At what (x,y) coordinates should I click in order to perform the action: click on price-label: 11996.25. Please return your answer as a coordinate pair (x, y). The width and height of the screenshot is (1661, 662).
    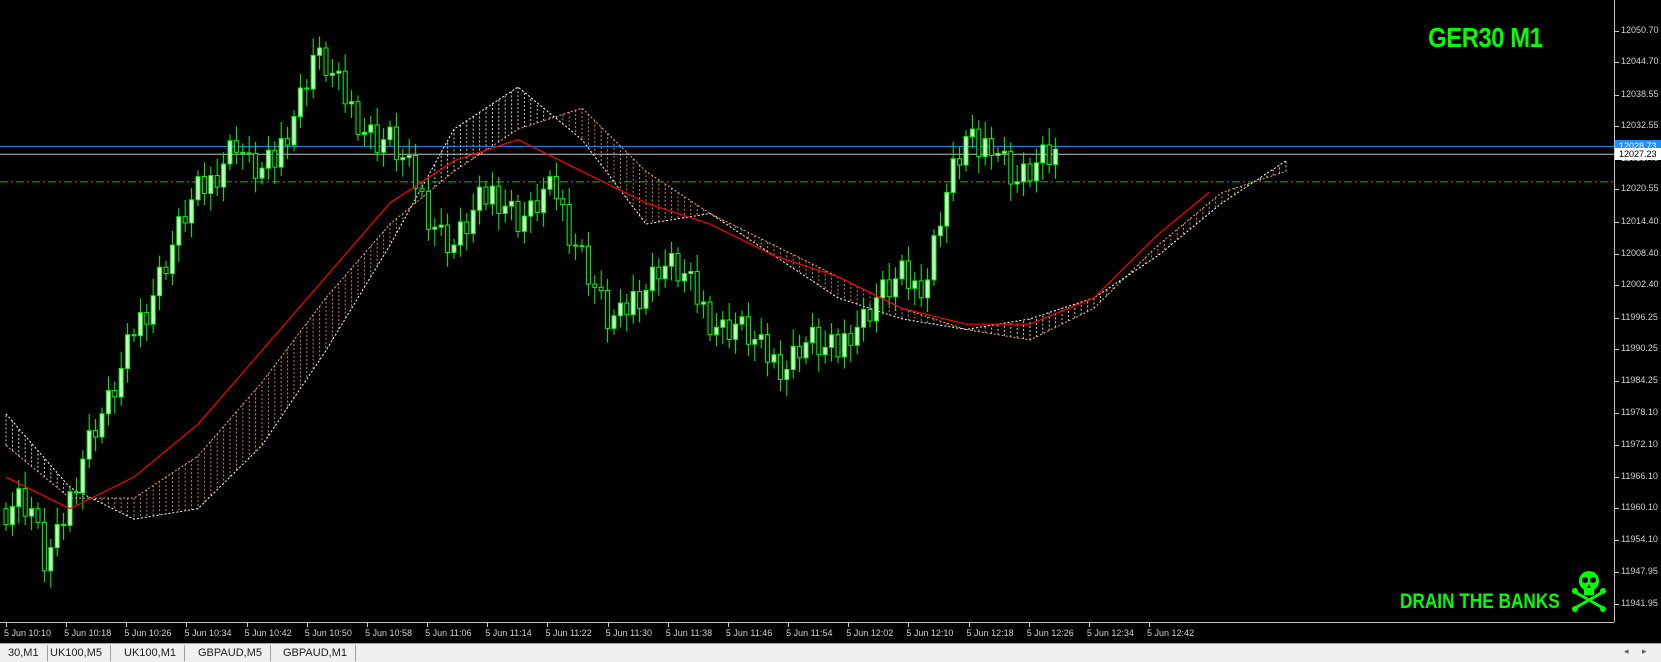
    Looking at the image, I should click on (1639, 316).